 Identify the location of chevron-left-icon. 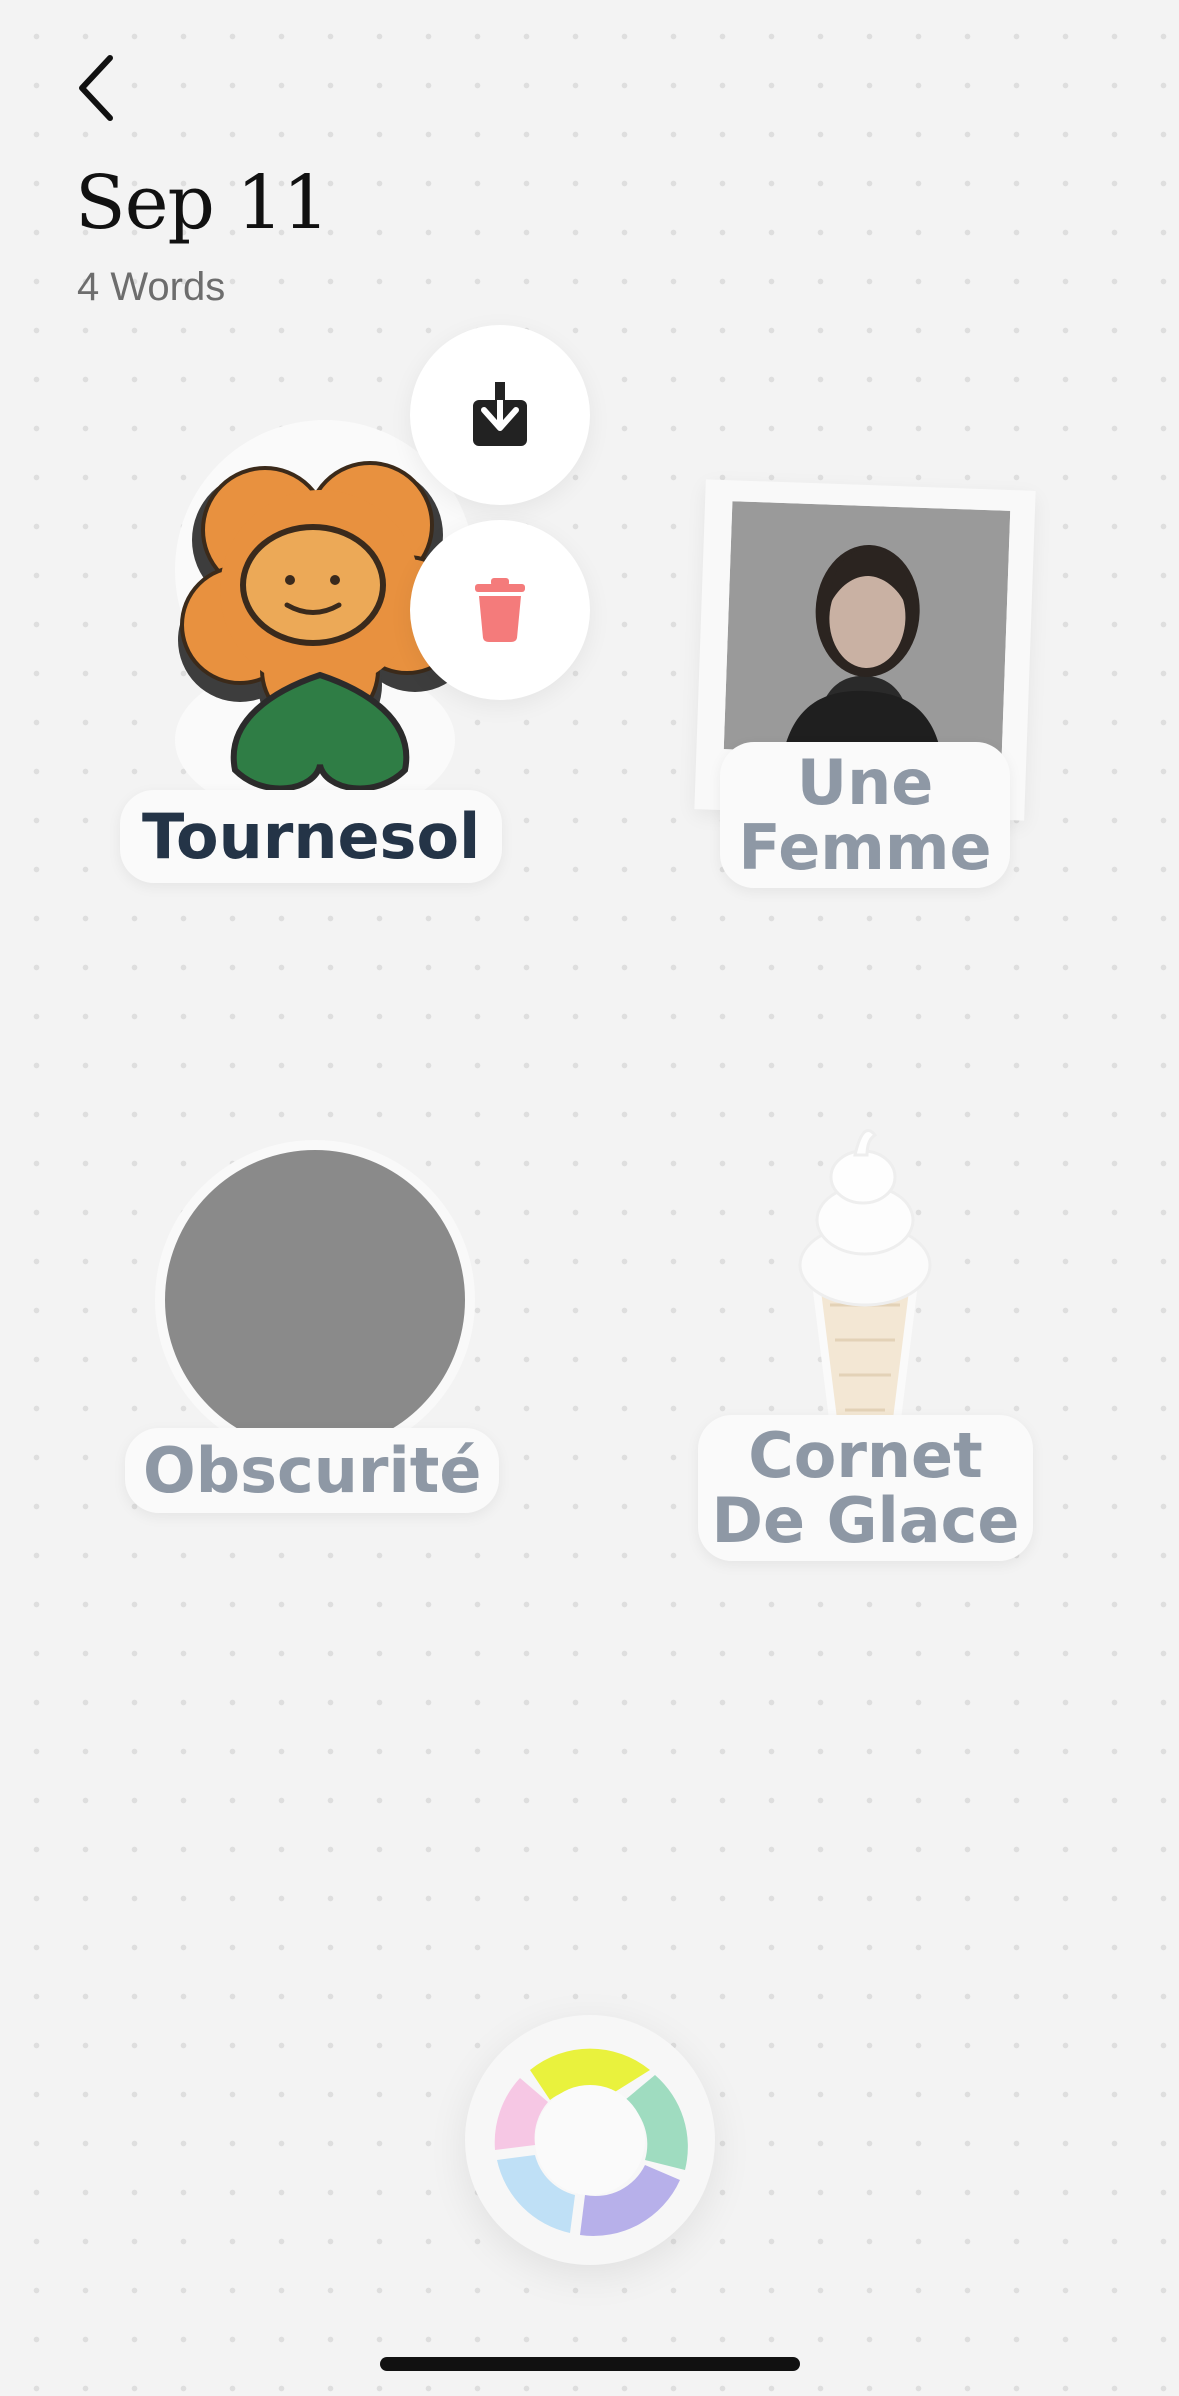
(96, 88).